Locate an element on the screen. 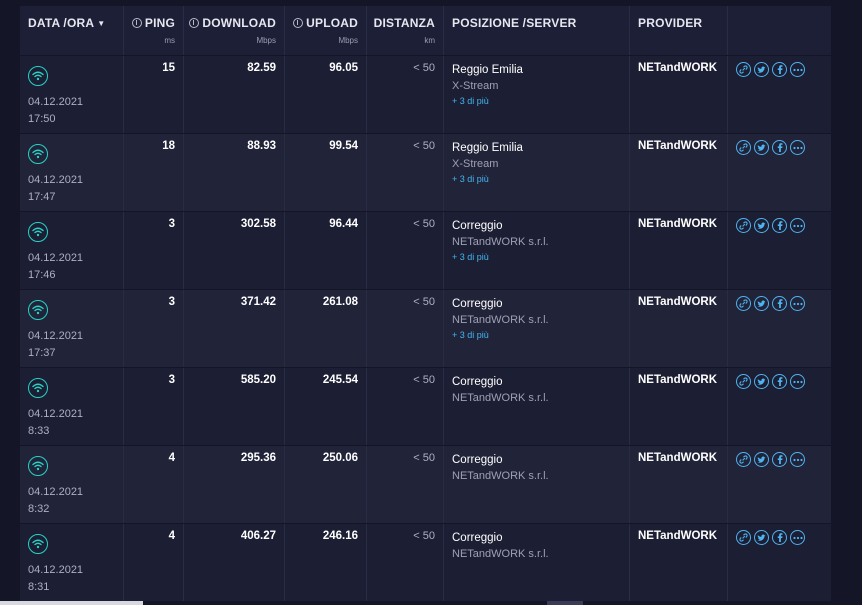 The width and height of the screenshot is (862, 605). cell-download: 295.36 is located at coordinates (234, 484).